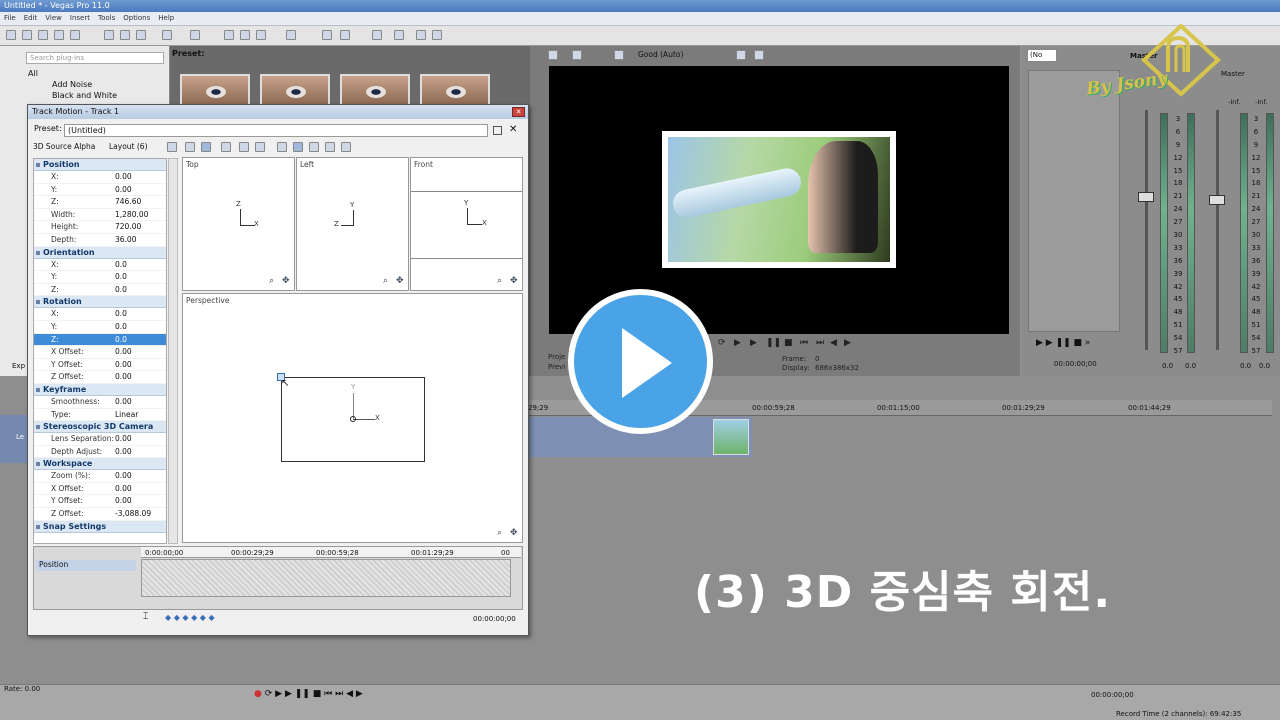 This screenshot has height=720, width=1280. What do you see at coordinates (345, 35) in the screenshot?
I see `lock-envelopes-icon` at bounding box center [345, 35].